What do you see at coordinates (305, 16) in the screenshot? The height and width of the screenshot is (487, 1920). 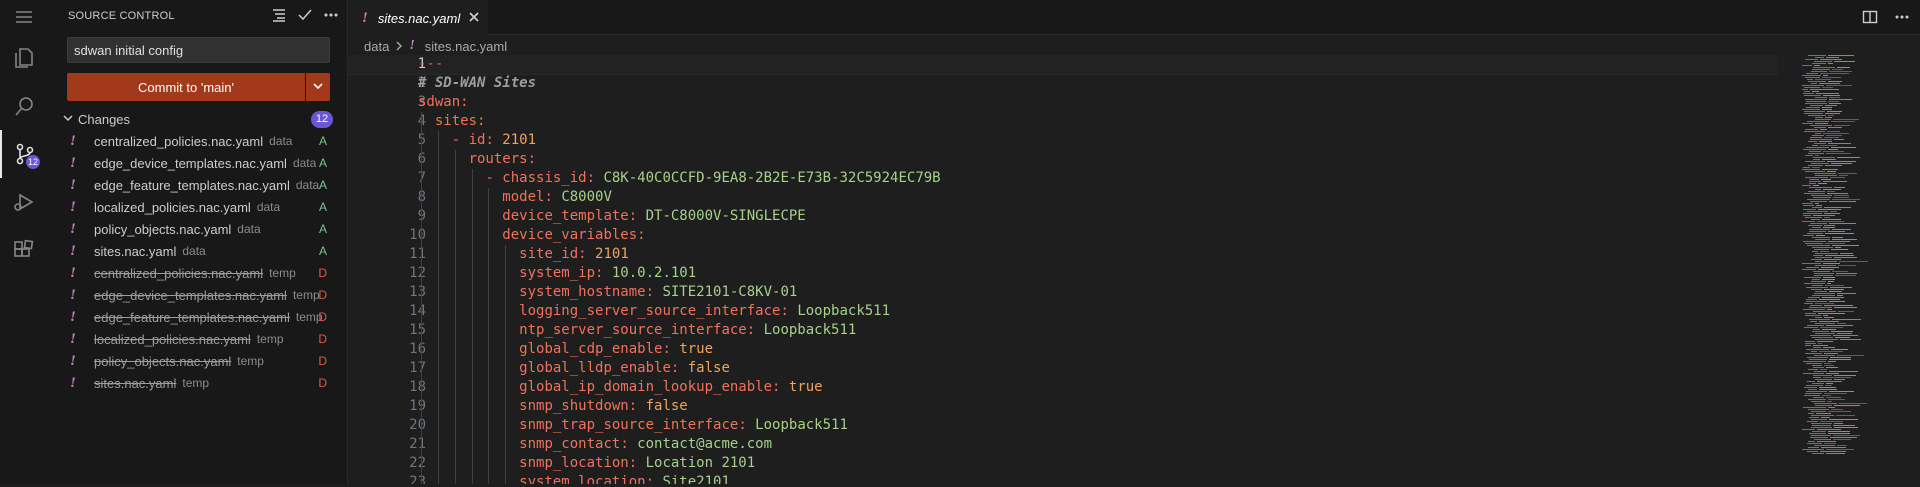 I see `commit-check-icon` at bounding box center [305, 16].